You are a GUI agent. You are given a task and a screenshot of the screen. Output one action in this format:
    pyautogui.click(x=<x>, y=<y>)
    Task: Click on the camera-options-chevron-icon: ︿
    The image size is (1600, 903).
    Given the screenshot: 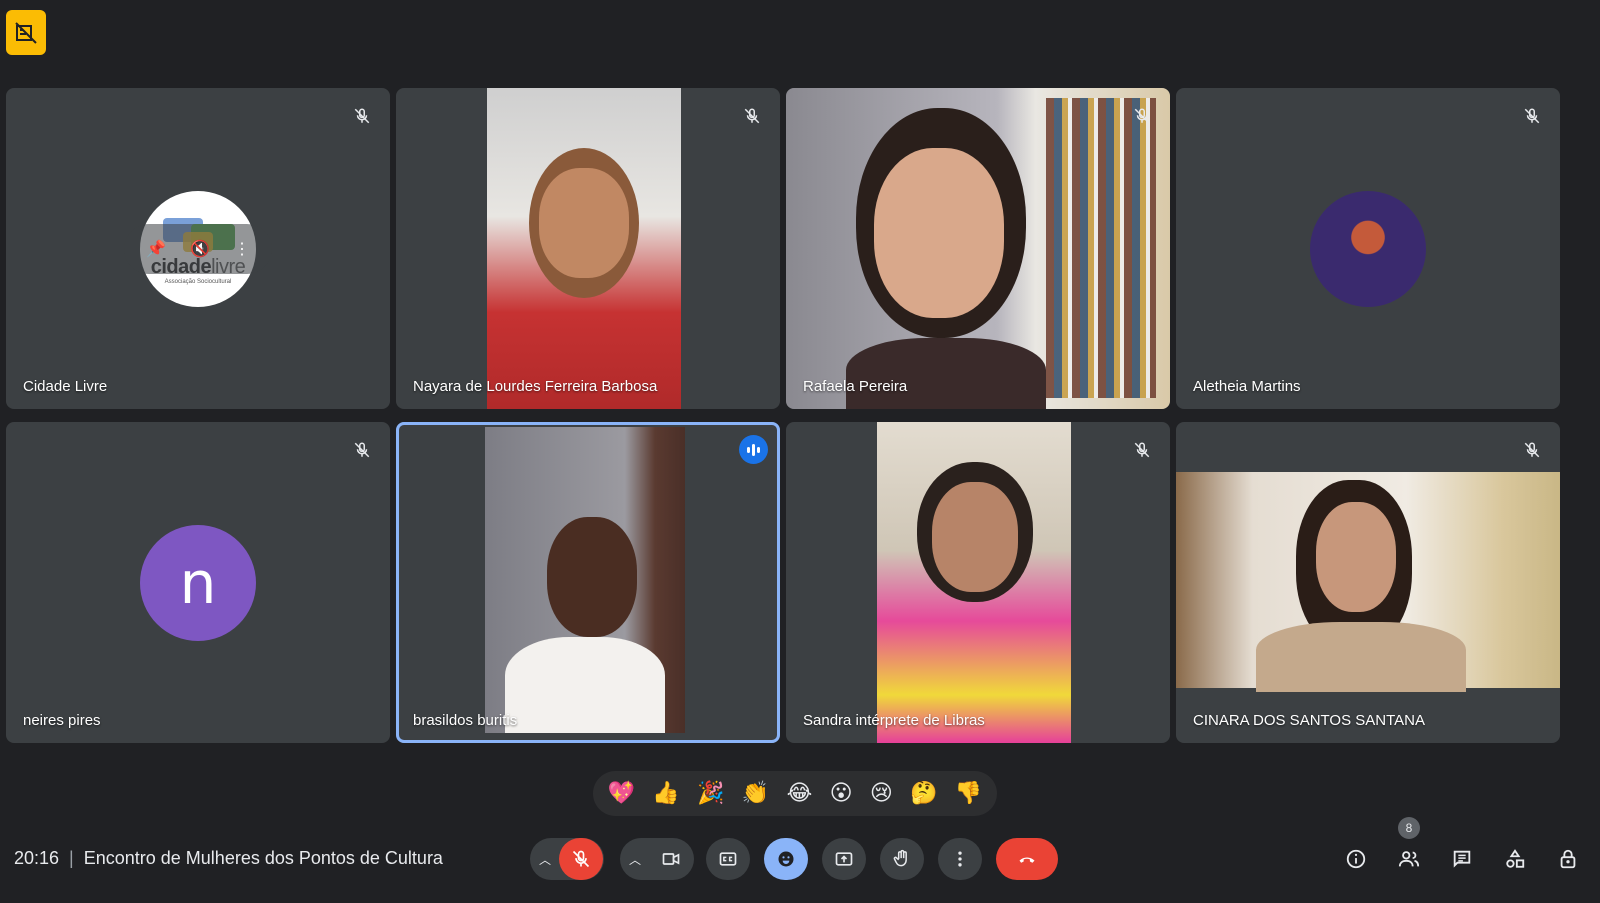 What is the action you would take?
    pyautogui.click(x=635, y=859)
    